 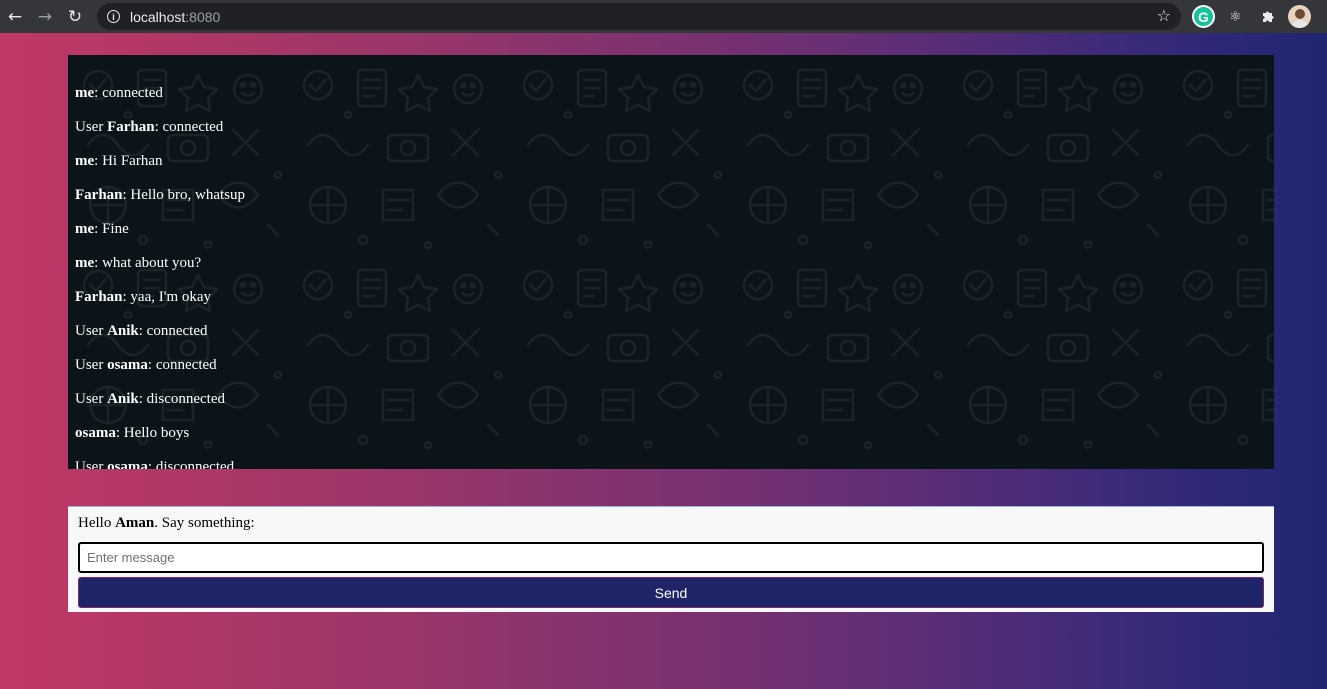 What do you see at coordinates (1267, 16) in the screenshot?
I see `extensions-icon` at bounding box center [1267, 16].